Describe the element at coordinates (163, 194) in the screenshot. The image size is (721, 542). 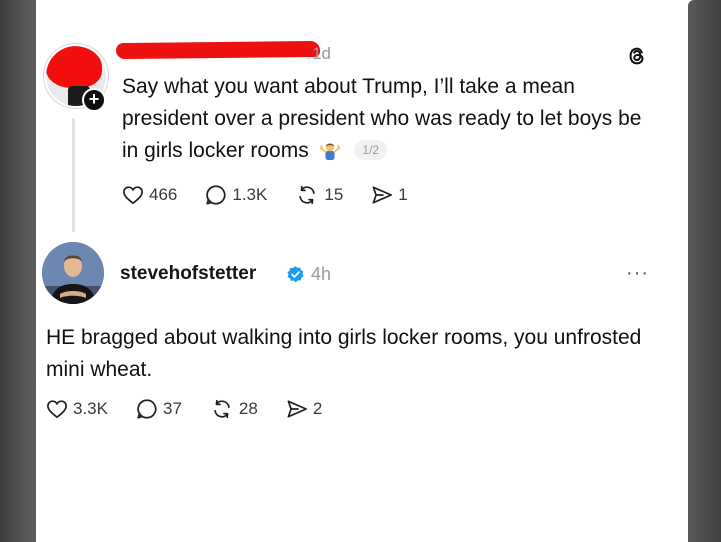
I see `like-count: 466` at that location.